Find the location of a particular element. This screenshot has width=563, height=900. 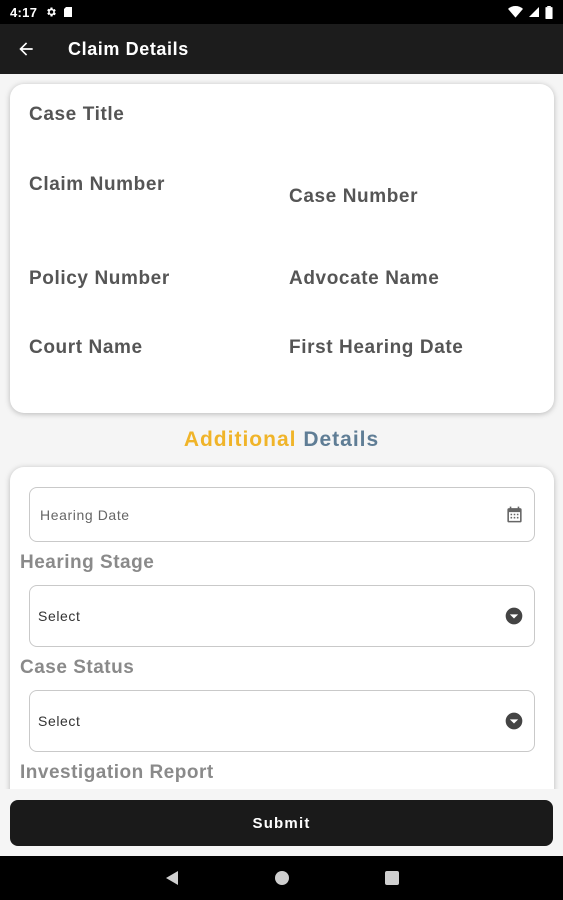

advocate-name-label: Advocate Name is located at coordinates (364, 278).